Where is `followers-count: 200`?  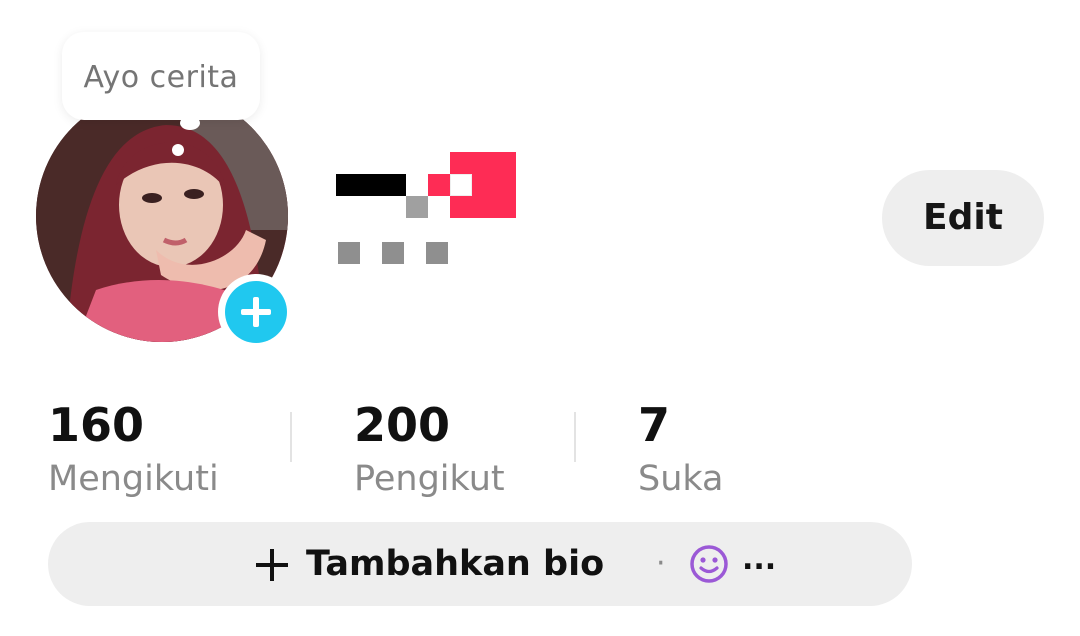
followers-count: 200 is located at coordinates (402, 425).